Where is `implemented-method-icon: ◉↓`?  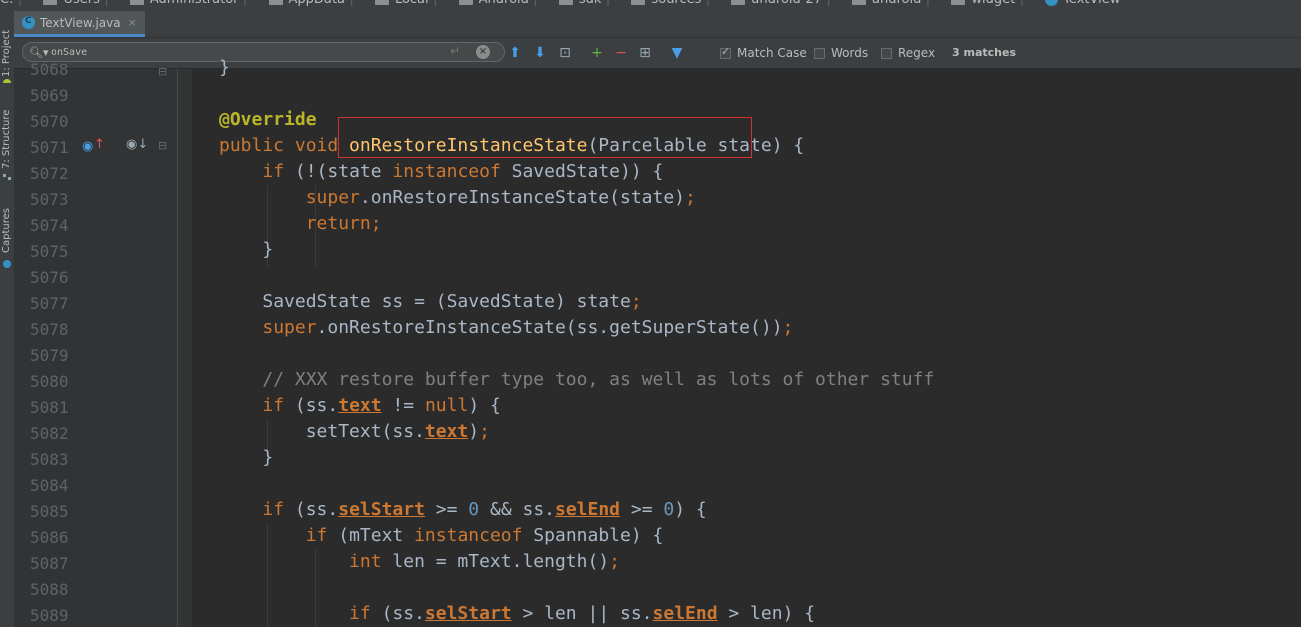 implemented-method-icon: ◉↓ is located at coordinates (137, 144).